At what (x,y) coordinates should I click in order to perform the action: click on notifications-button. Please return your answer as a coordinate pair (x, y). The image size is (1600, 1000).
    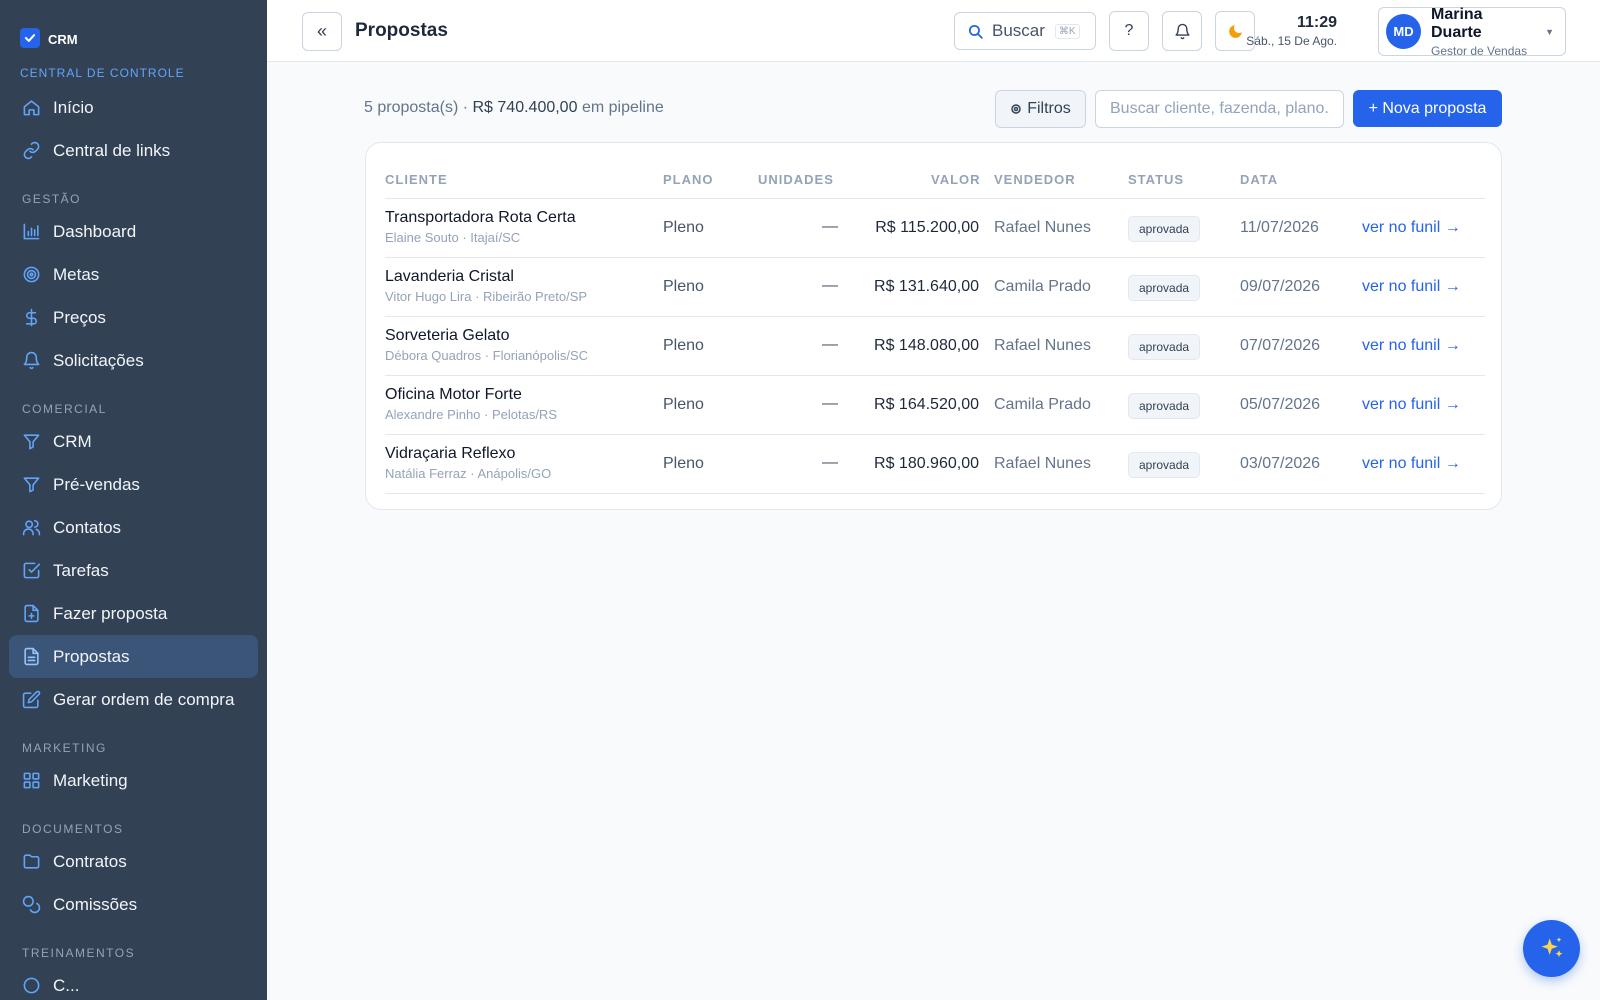
    Looking at the image, I should click on (1182, 31).